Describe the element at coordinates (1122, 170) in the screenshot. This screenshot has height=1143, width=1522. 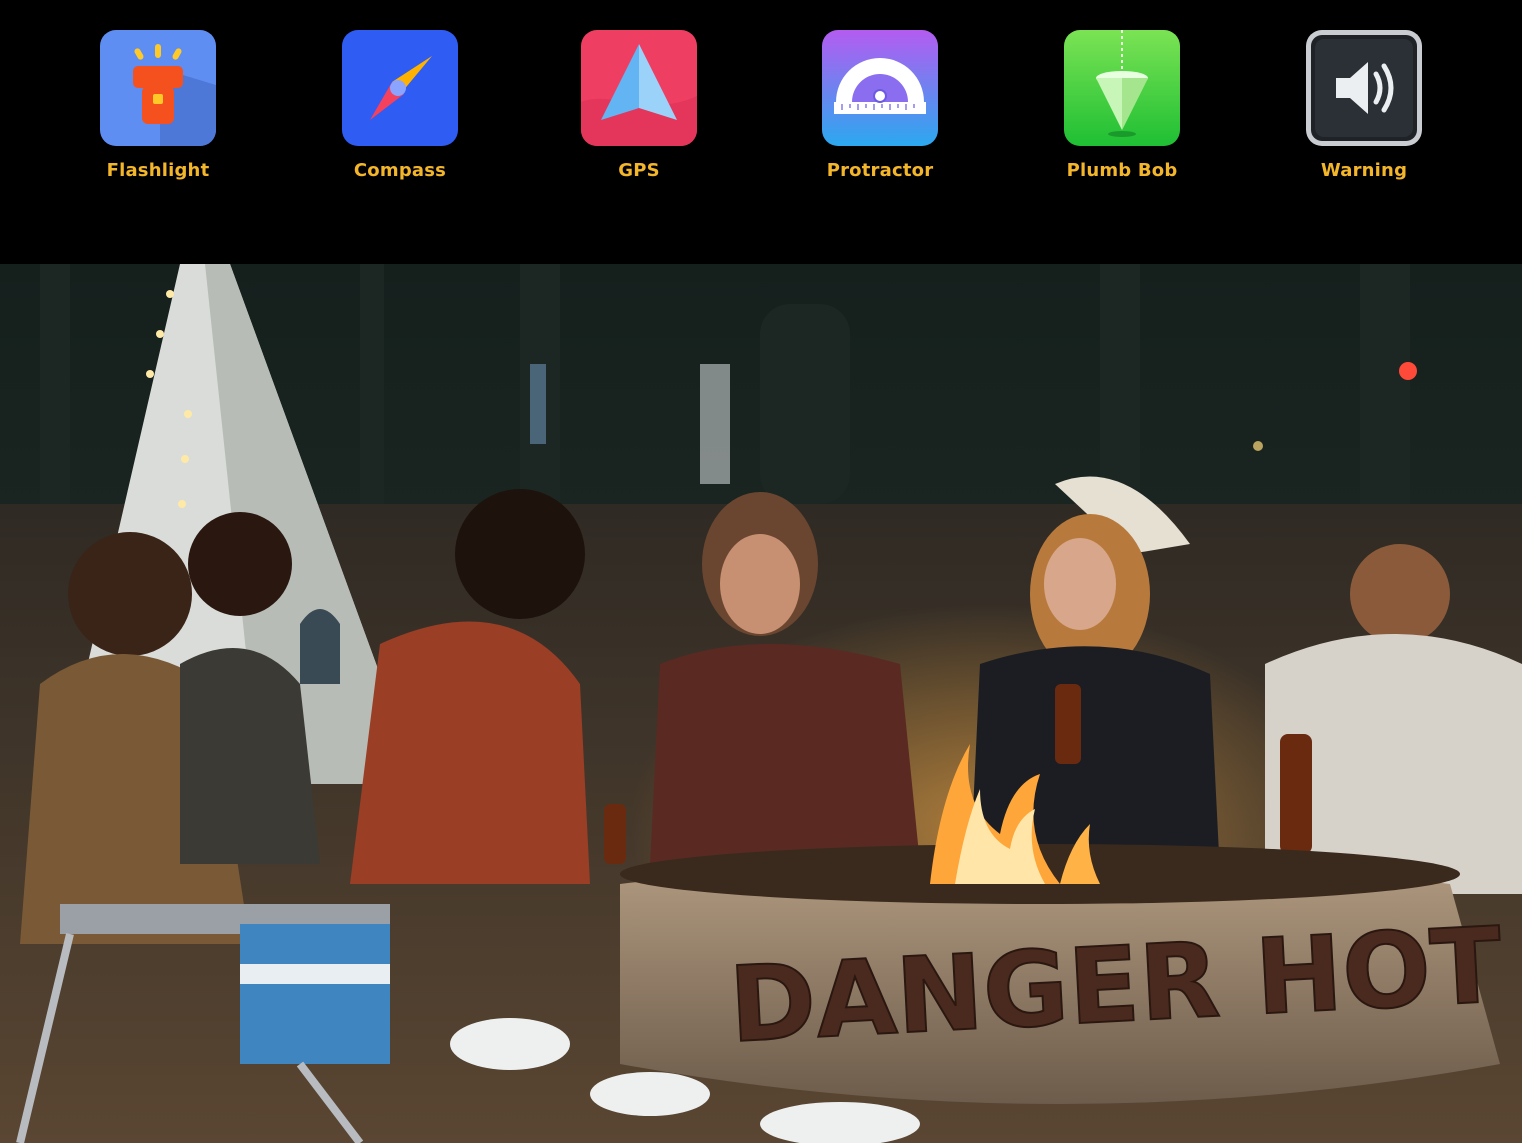
I see `app-label: Plumb Bob` at that location.